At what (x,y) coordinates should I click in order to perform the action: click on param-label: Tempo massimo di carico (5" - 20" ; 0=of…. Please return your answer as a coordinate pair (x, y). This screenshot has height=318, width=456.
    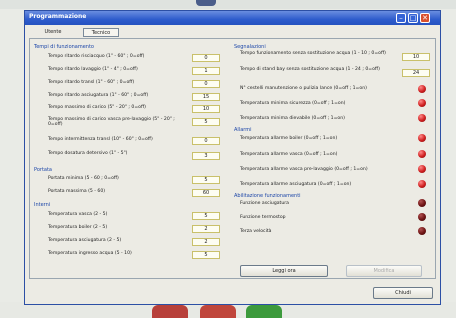
    Looking at the image, I should click on (97, 107).